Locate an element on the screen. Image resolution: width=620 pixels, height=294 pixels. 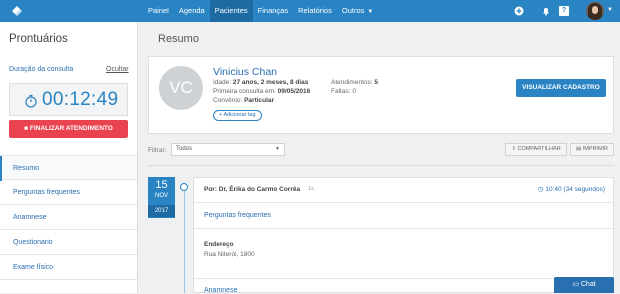
nav-painel: Painel is located at coordinates (158, 11).